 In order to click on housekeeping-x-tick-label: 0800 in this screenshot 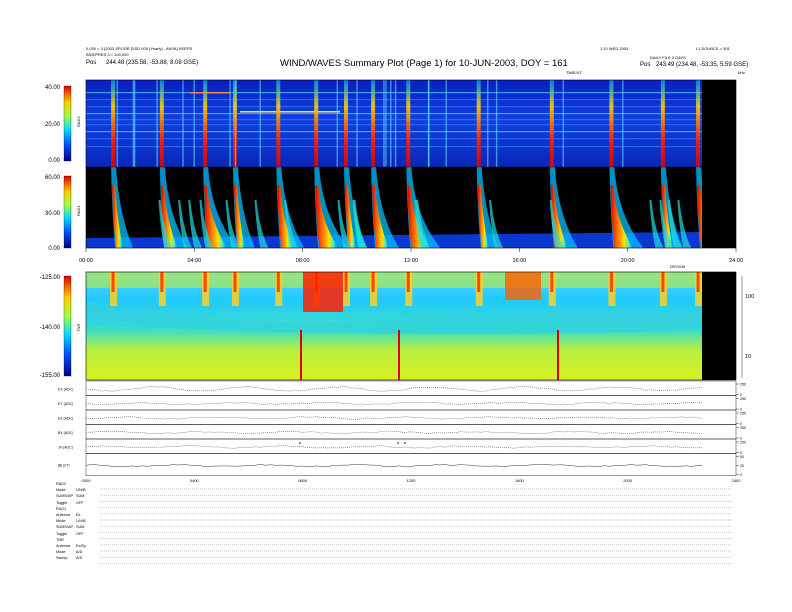, I will do `click(303, 480)`.